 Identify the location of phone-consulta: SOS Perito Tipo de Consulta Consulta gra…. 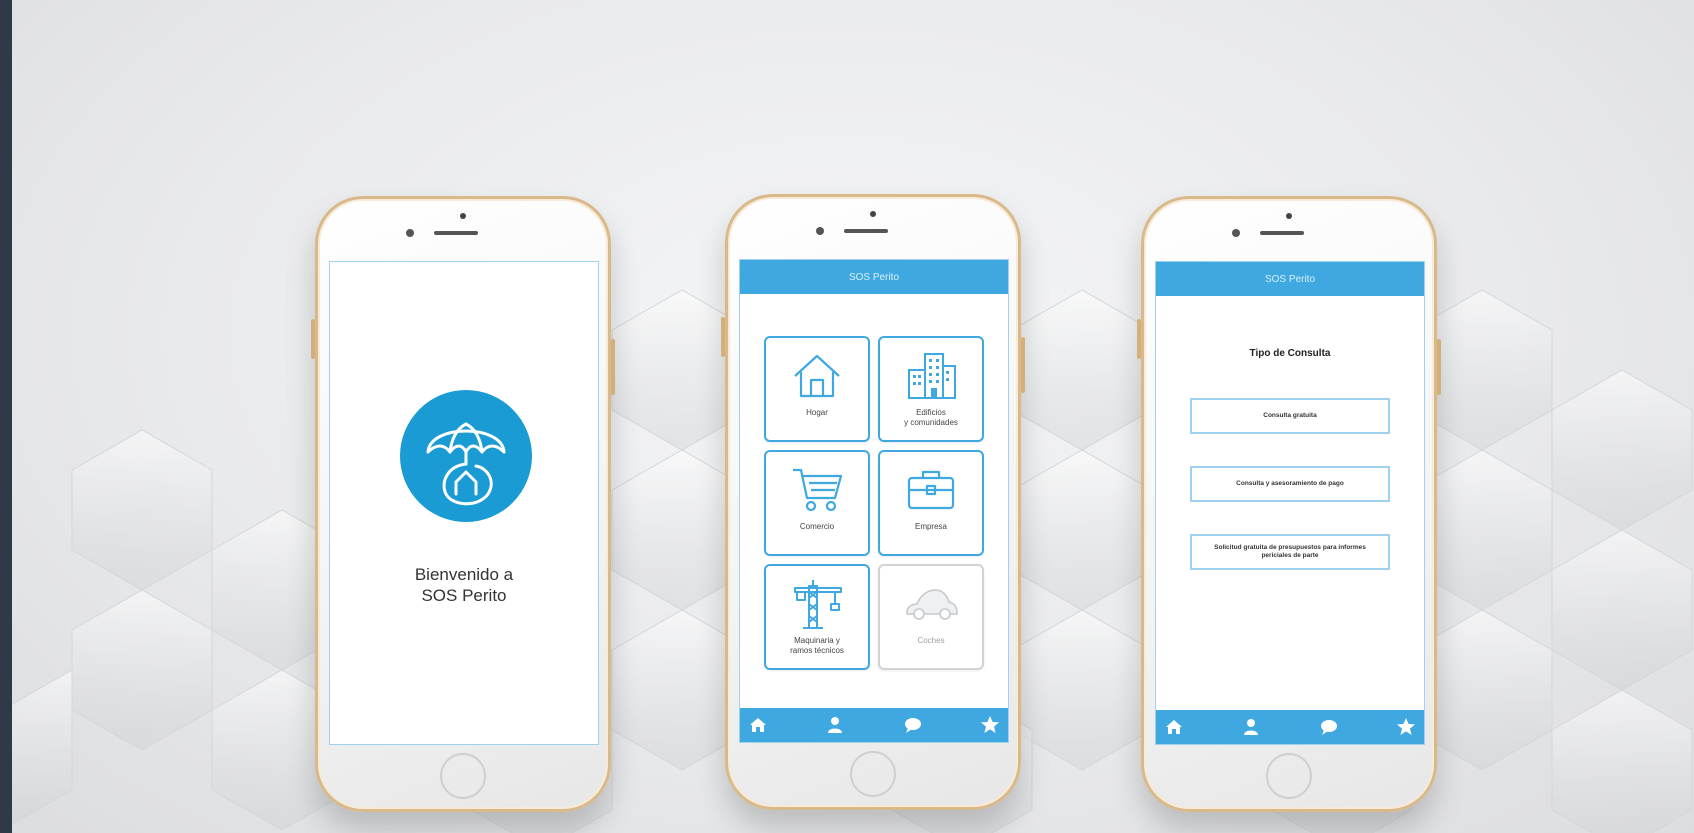
(1289, 504).